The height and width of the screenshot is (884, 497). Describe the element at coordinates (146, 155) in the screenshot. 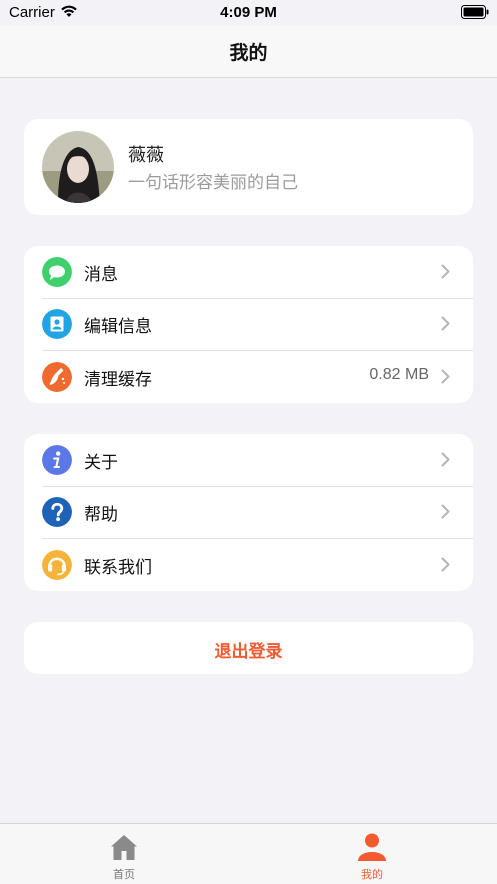

I see `profile-name: 薇薇` at that location.